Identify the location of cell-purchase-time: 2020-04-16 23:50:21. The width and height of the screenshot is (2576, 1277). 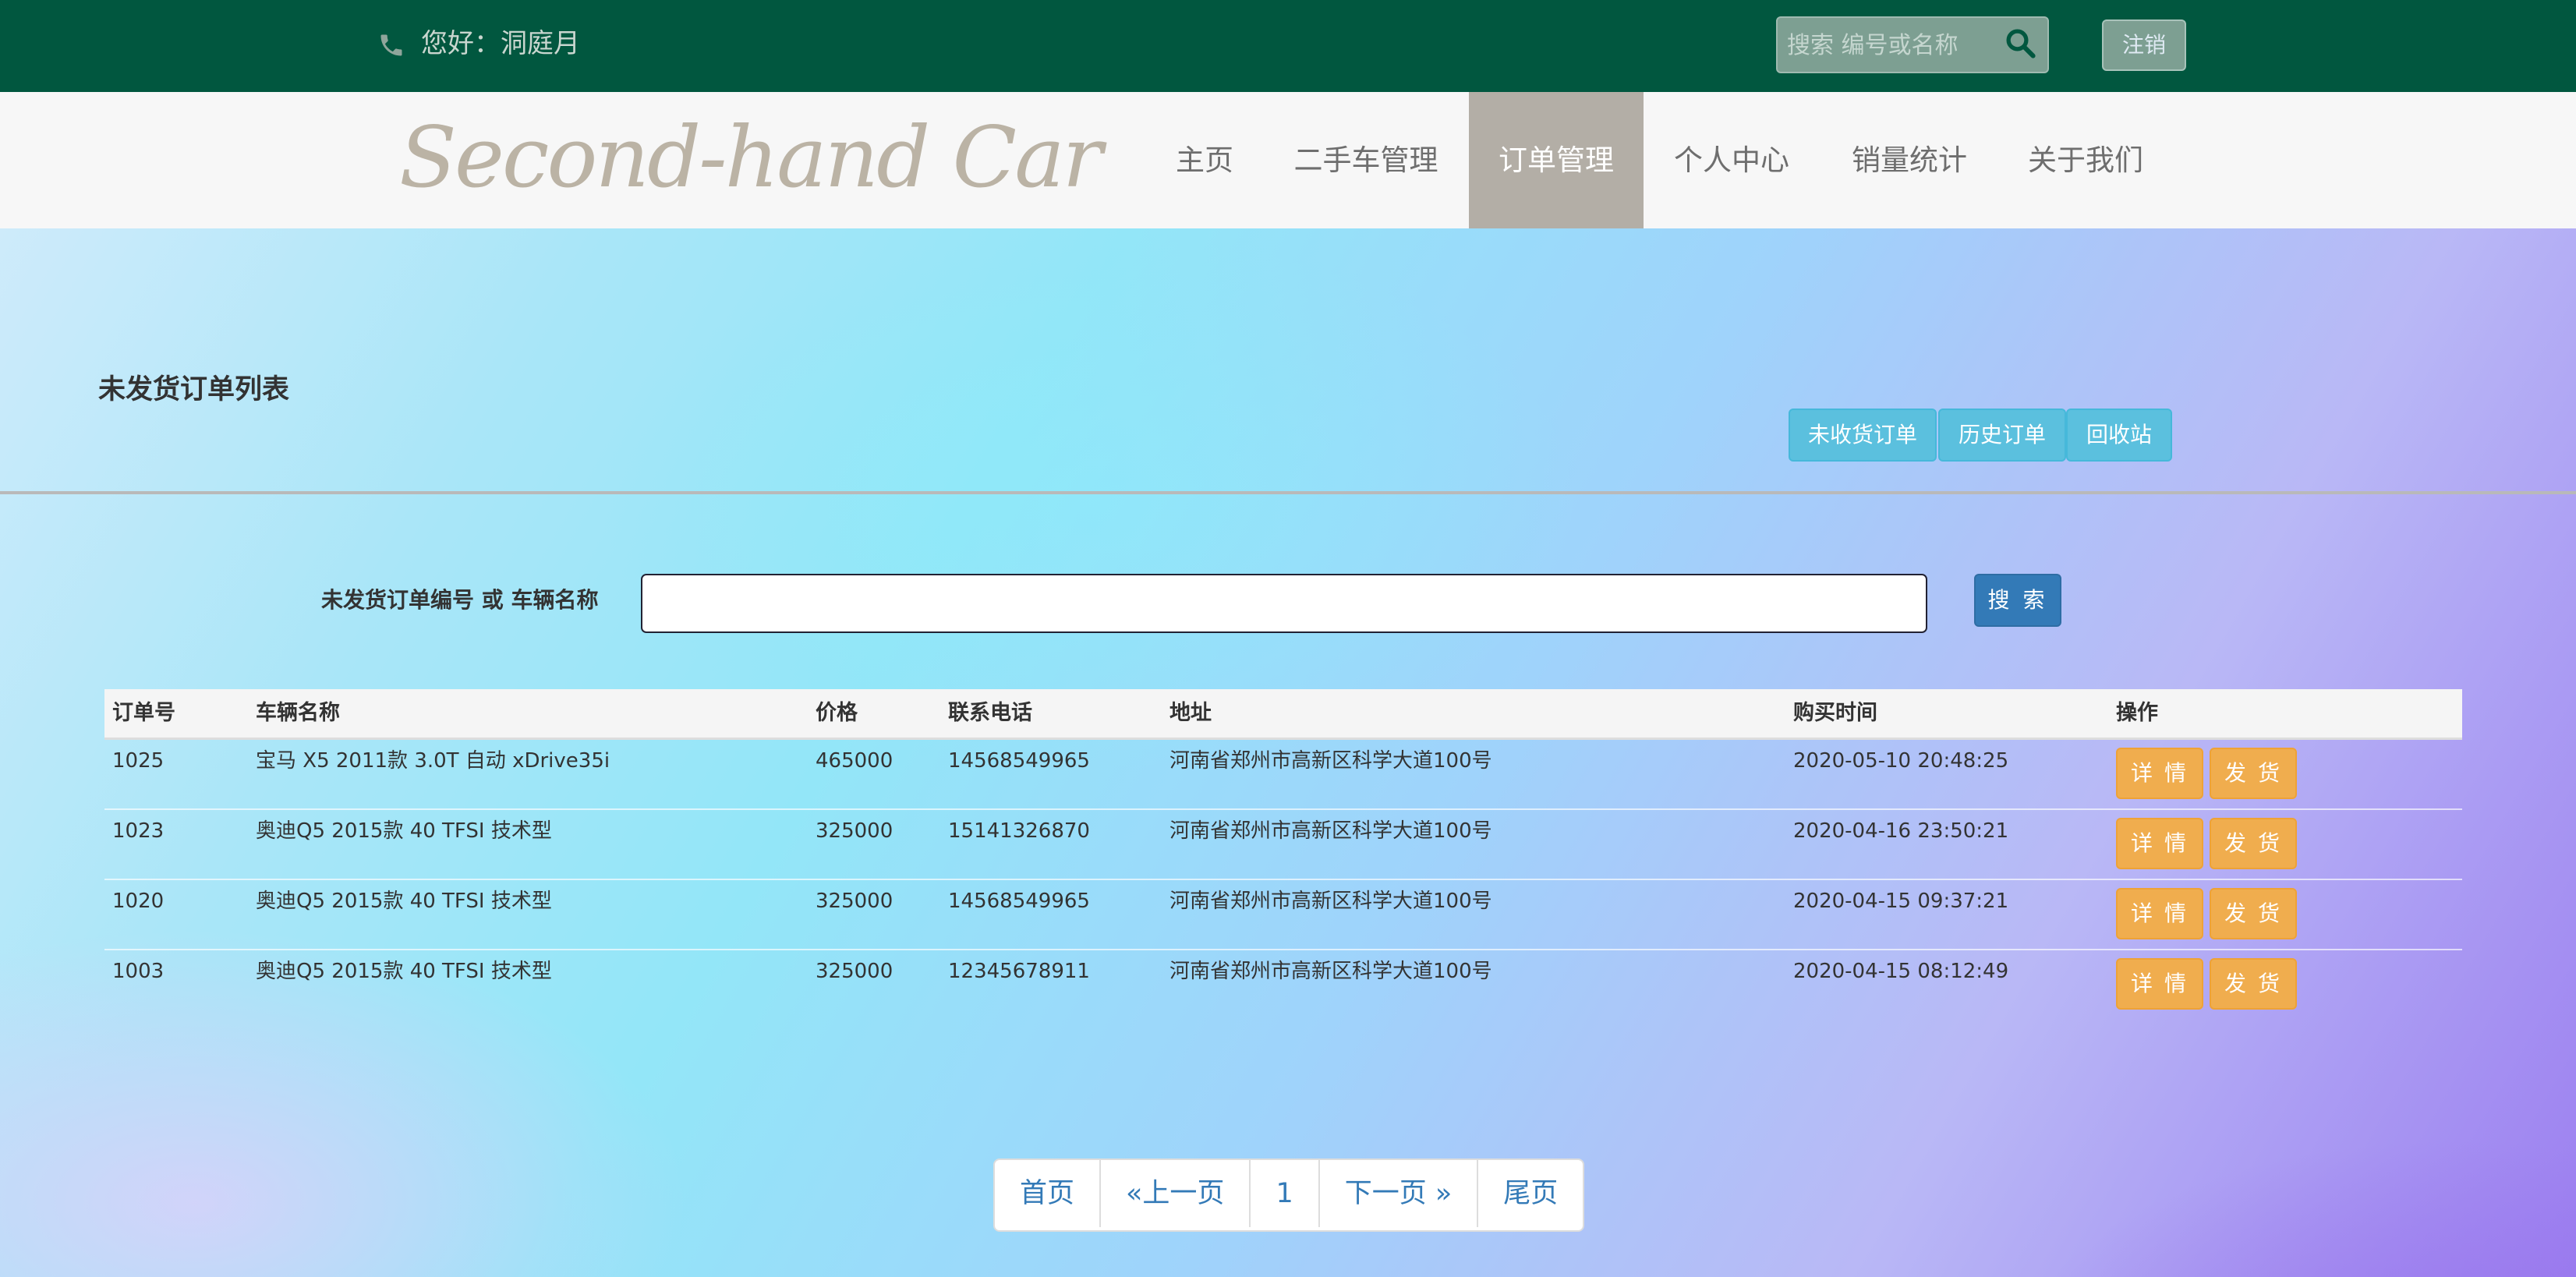
(1901, 831).